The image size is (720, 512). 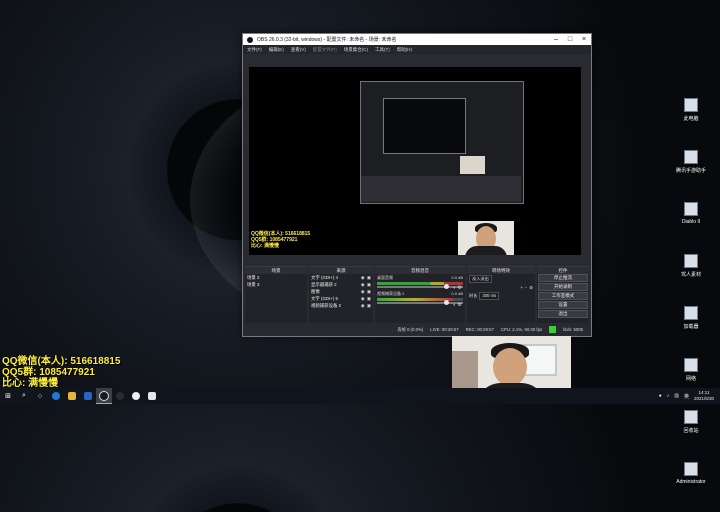 What do you see at coordinates (276, 277) in the screenshot?
I see `scene-item: 场景 2` at bounding box center [276, 277].